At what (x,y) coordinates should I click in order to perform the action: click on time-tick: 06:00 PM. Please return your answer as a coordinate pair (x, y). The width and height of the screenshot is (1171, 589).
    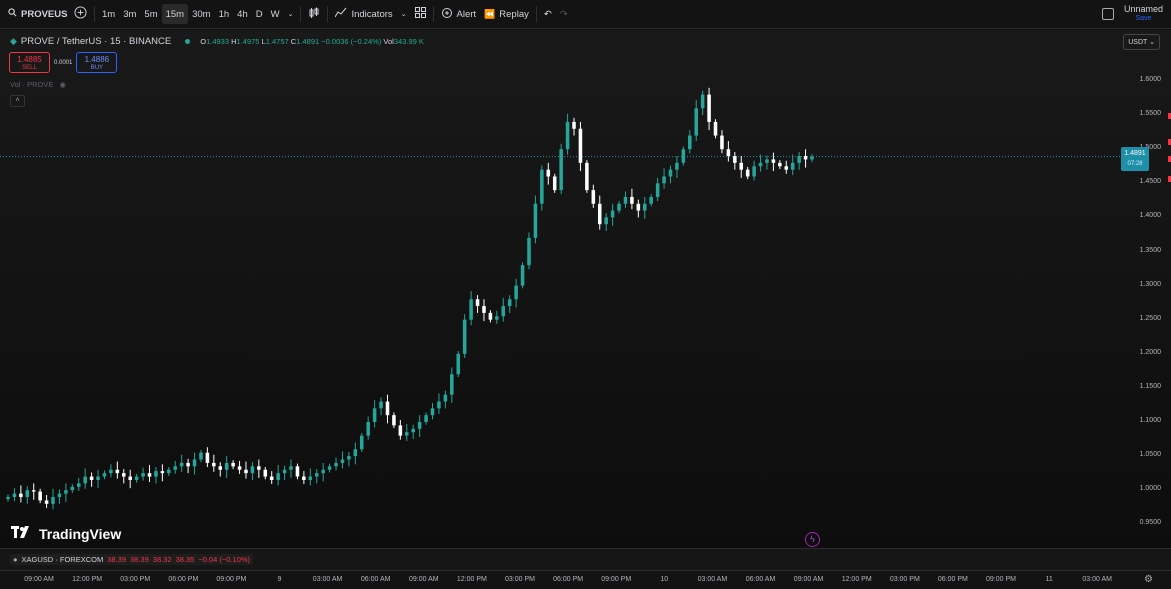
    Looking at the image, I should click on (183, 579).